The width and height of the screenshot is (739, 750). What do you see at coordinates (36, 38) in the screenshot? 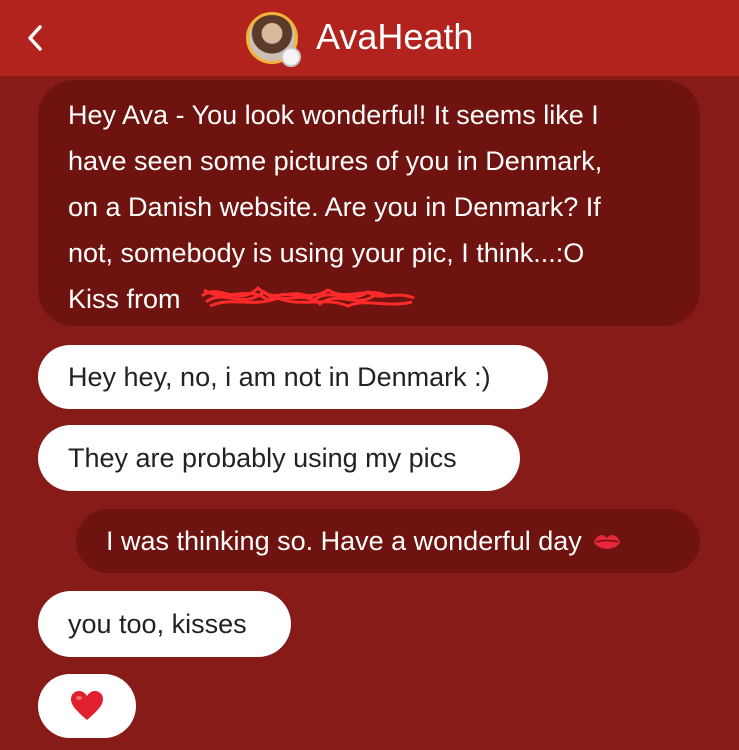
I see `chevron-left-icon` at bounding box center [36, 38].